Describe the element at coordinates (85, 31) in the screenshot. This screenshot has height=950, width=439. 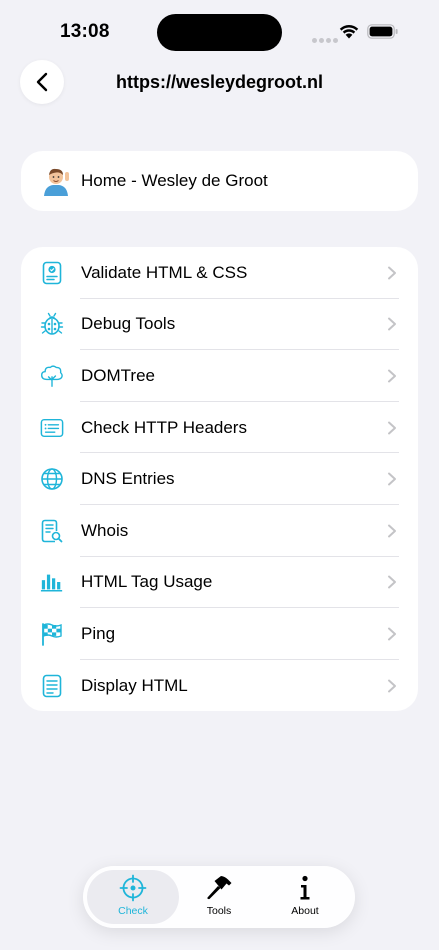
I see `status-time: 13:08` at that location.